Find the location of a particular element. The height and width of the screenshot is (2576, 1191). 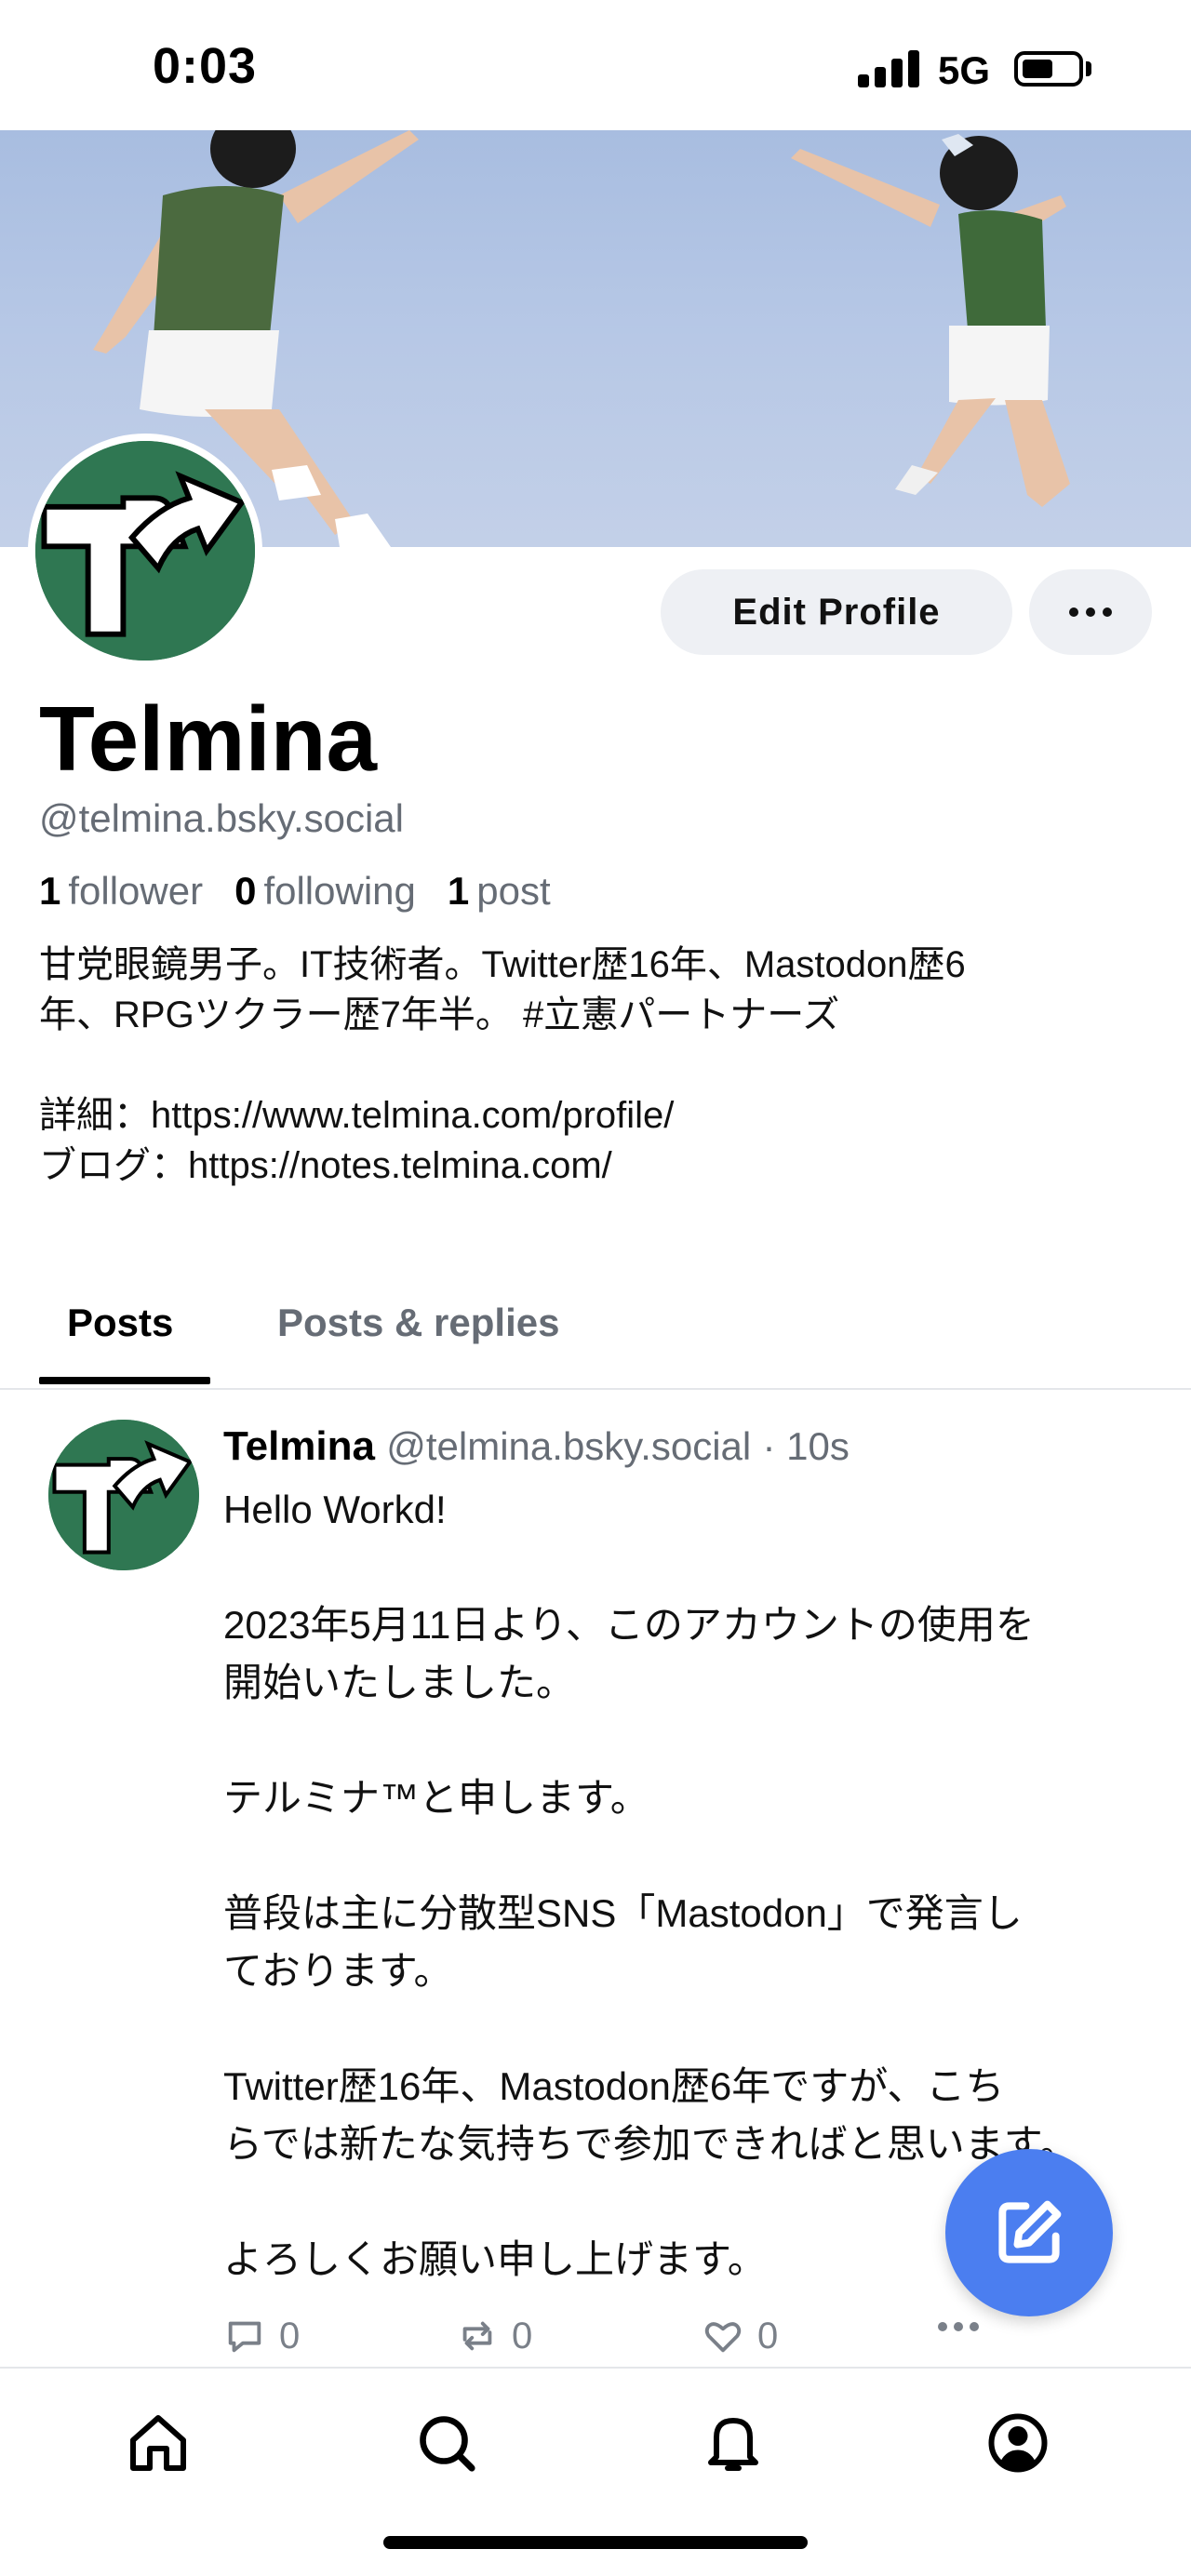

compose-button is located at coordinates (1029, 2232).